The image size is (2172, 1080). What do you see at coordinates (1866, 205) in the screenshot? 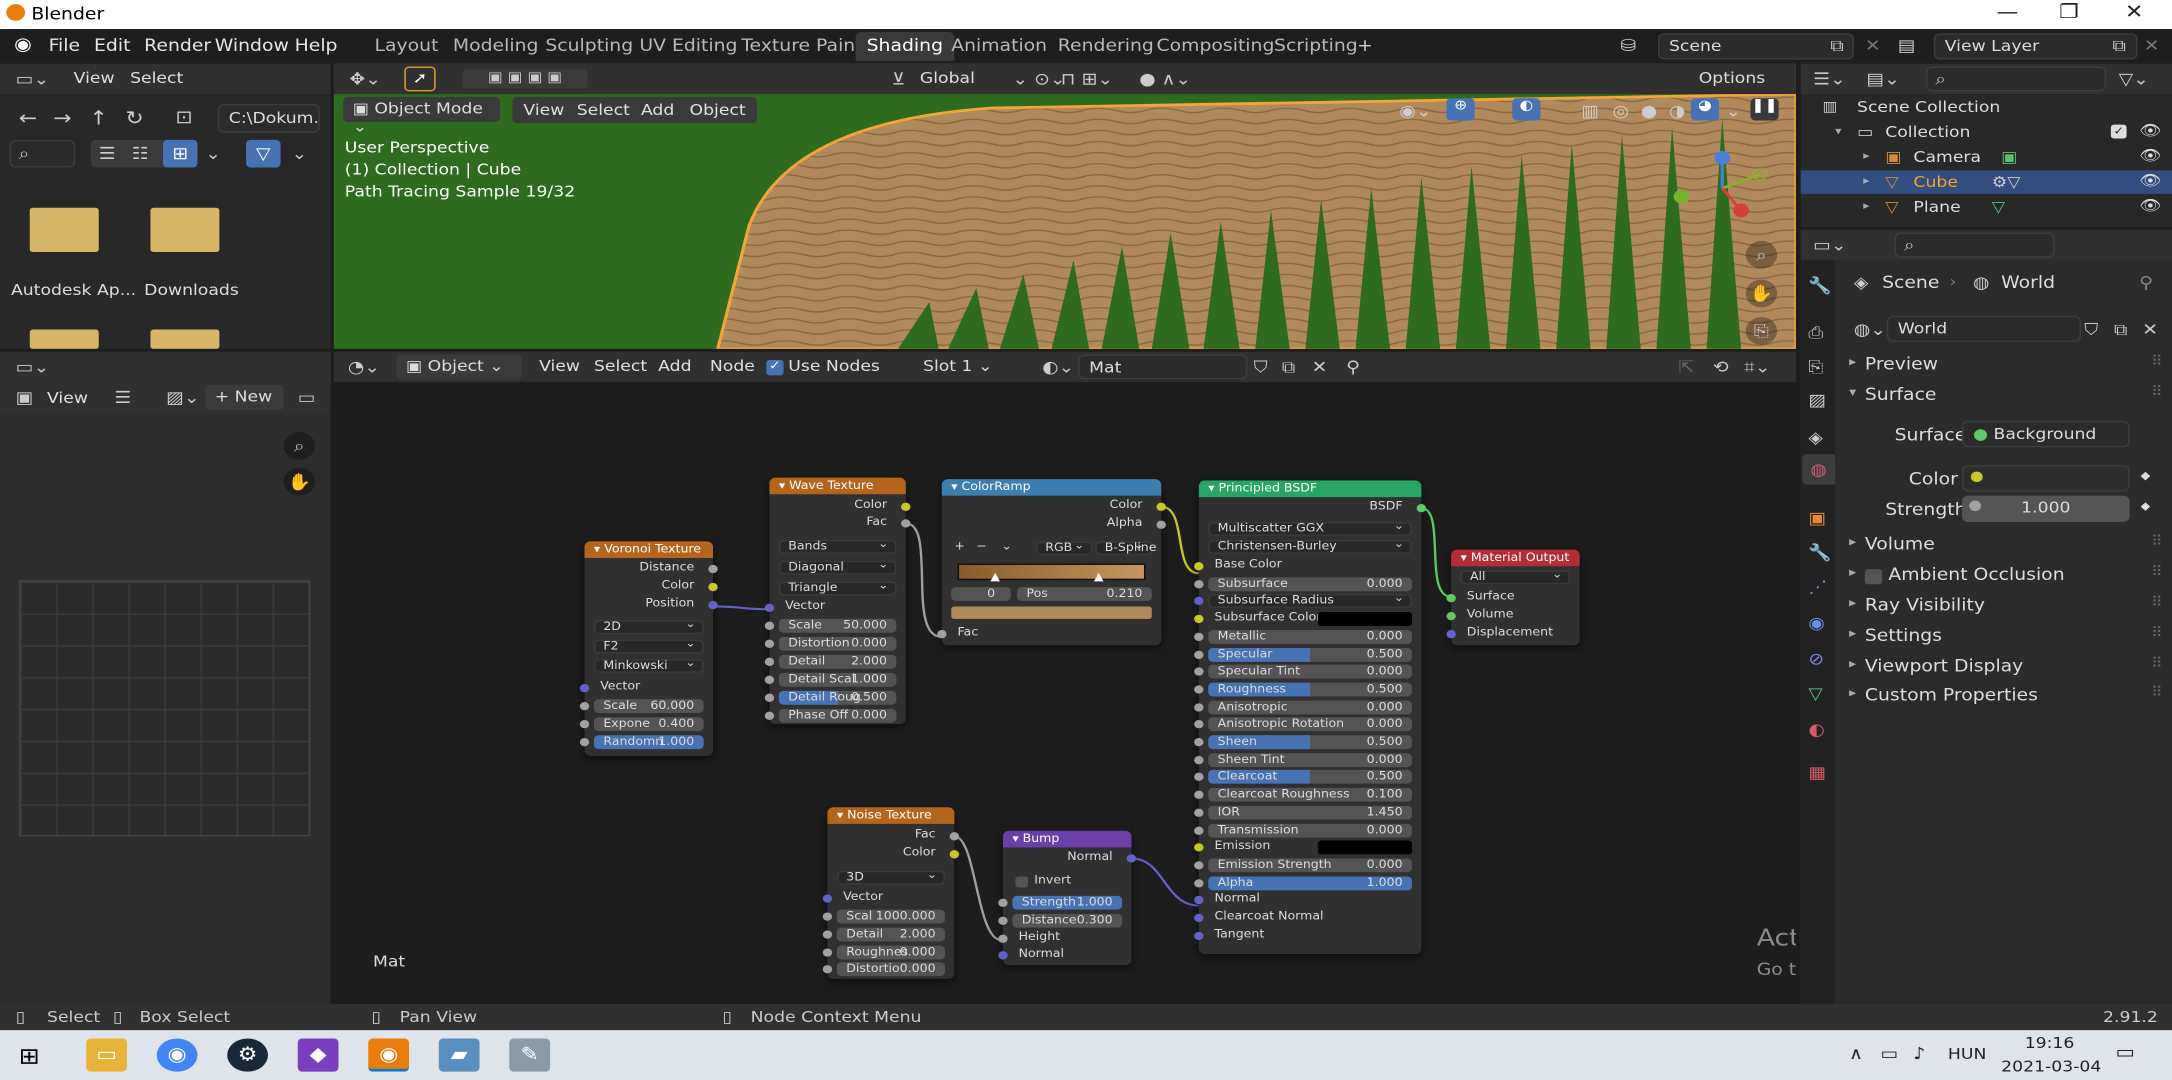
I see `expand-plane-icon: ▸` at bounding box center [1866, 205].